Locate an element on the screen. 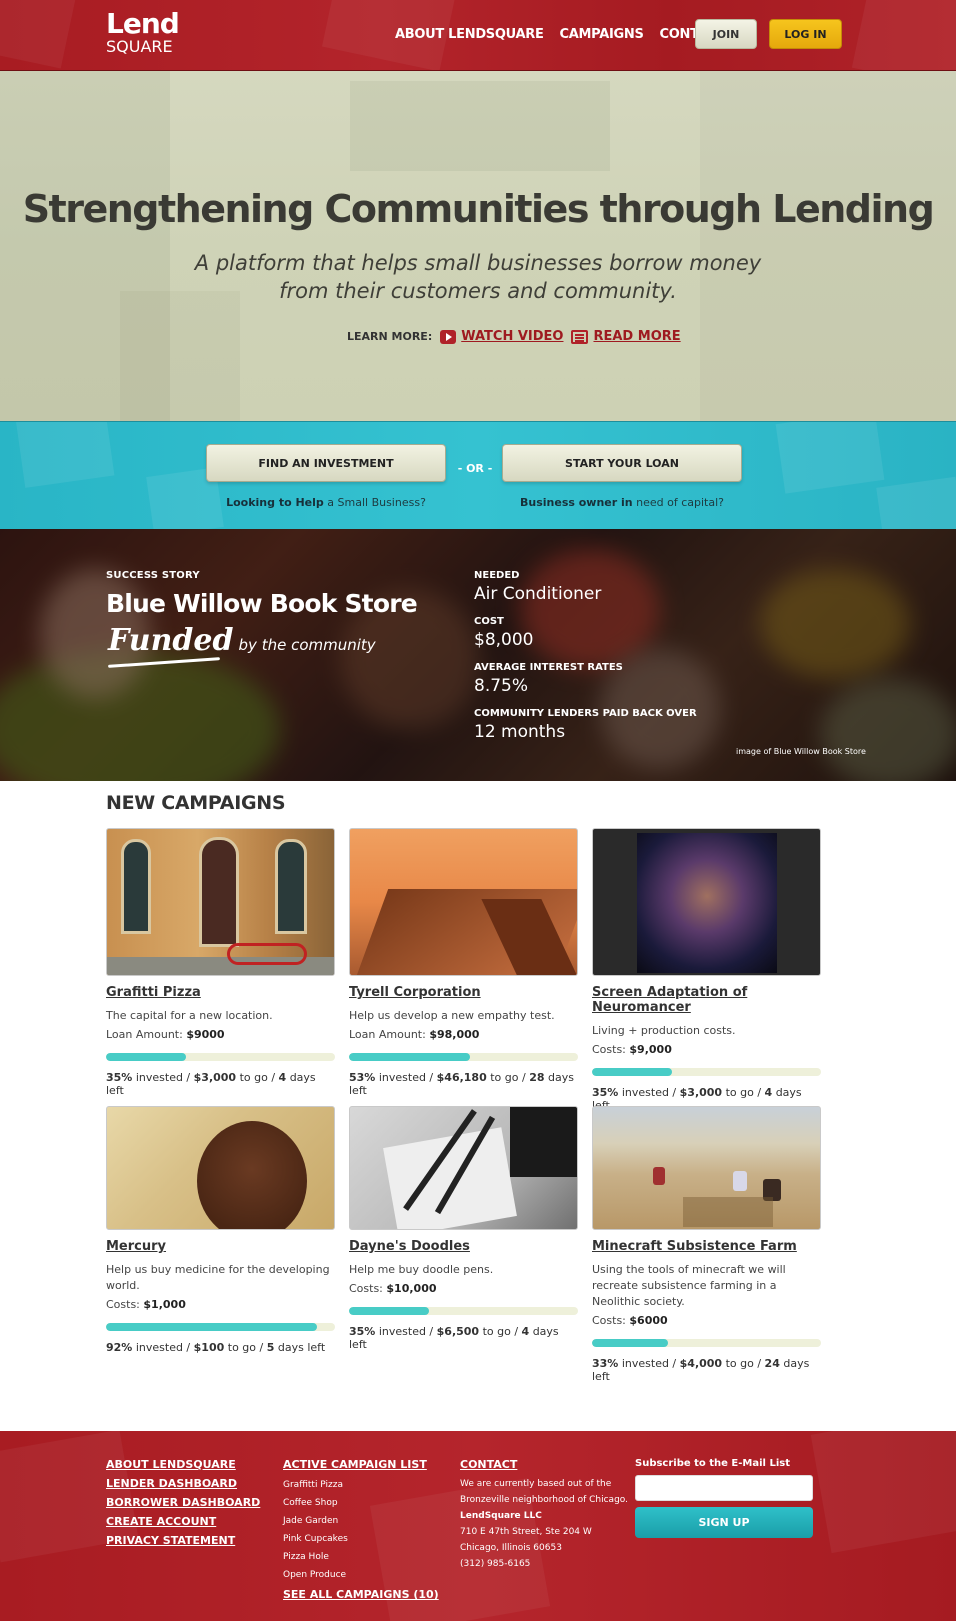 This screenshot has height=1621, width=956. cost-value: $8,000 is located at coordinates (504, 640).